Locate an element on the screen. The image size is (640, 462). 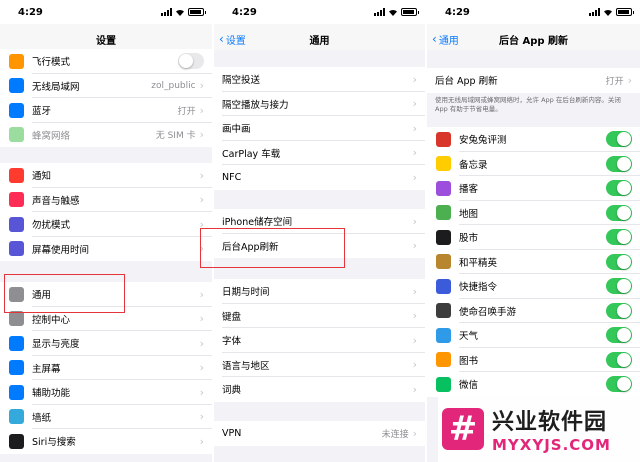
settings-row: 飞行模式 is located at coordinates (106, 61).